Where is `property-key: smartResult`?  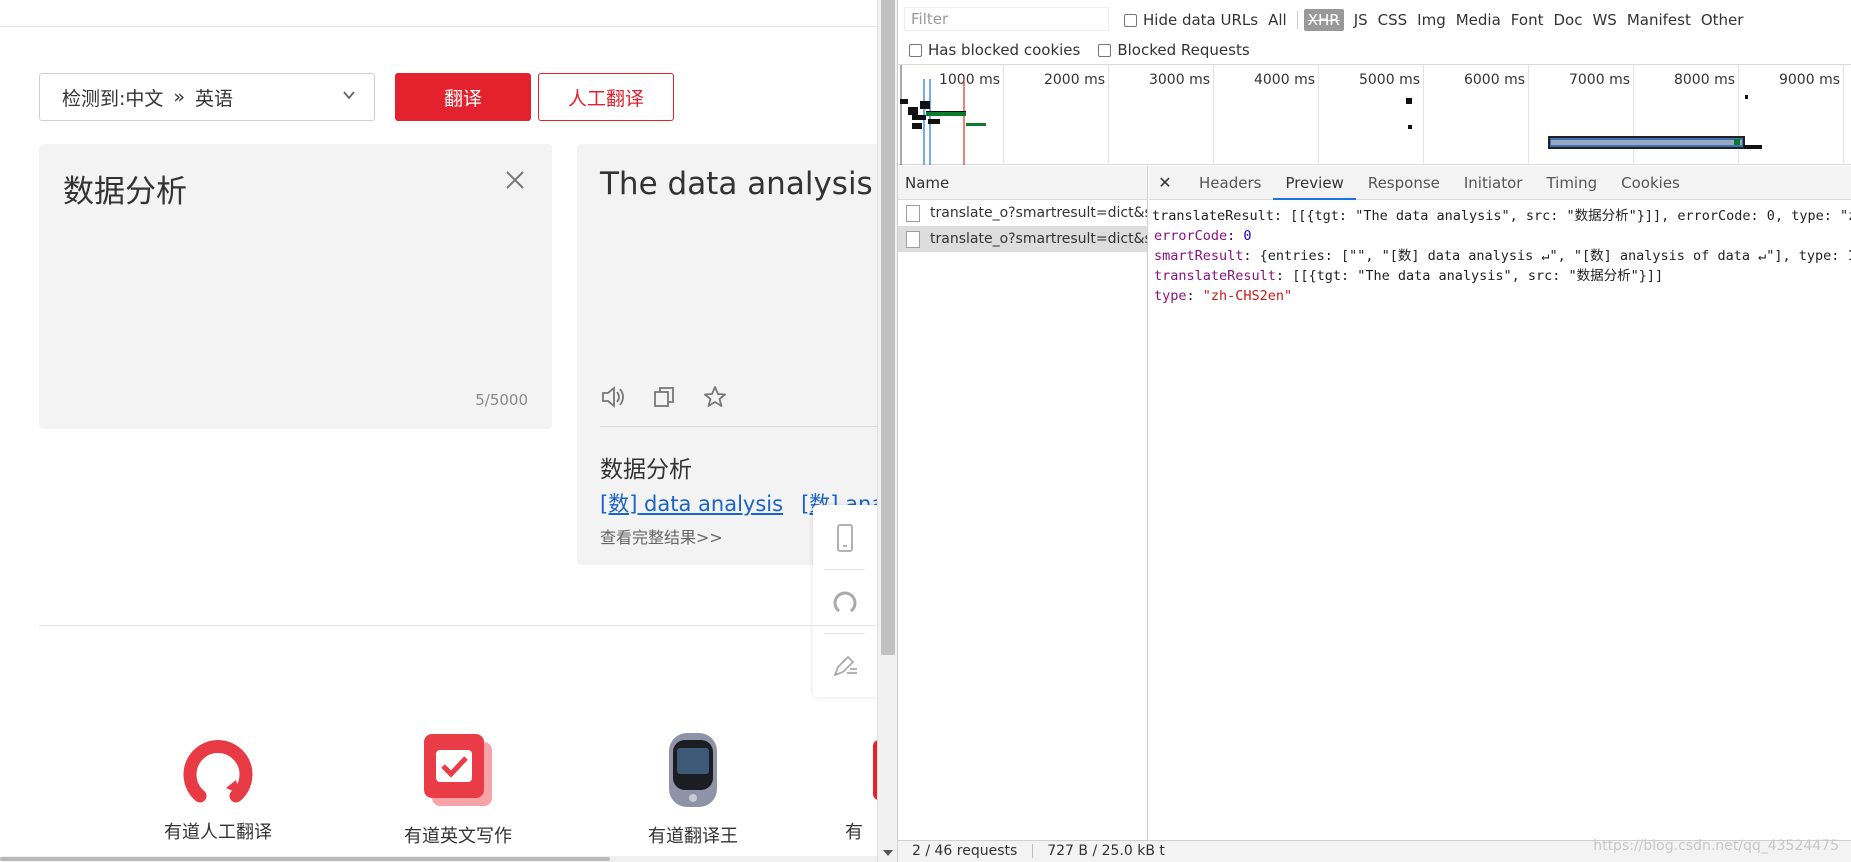
property-key: smartResult is located at coordinates (1199, 256).